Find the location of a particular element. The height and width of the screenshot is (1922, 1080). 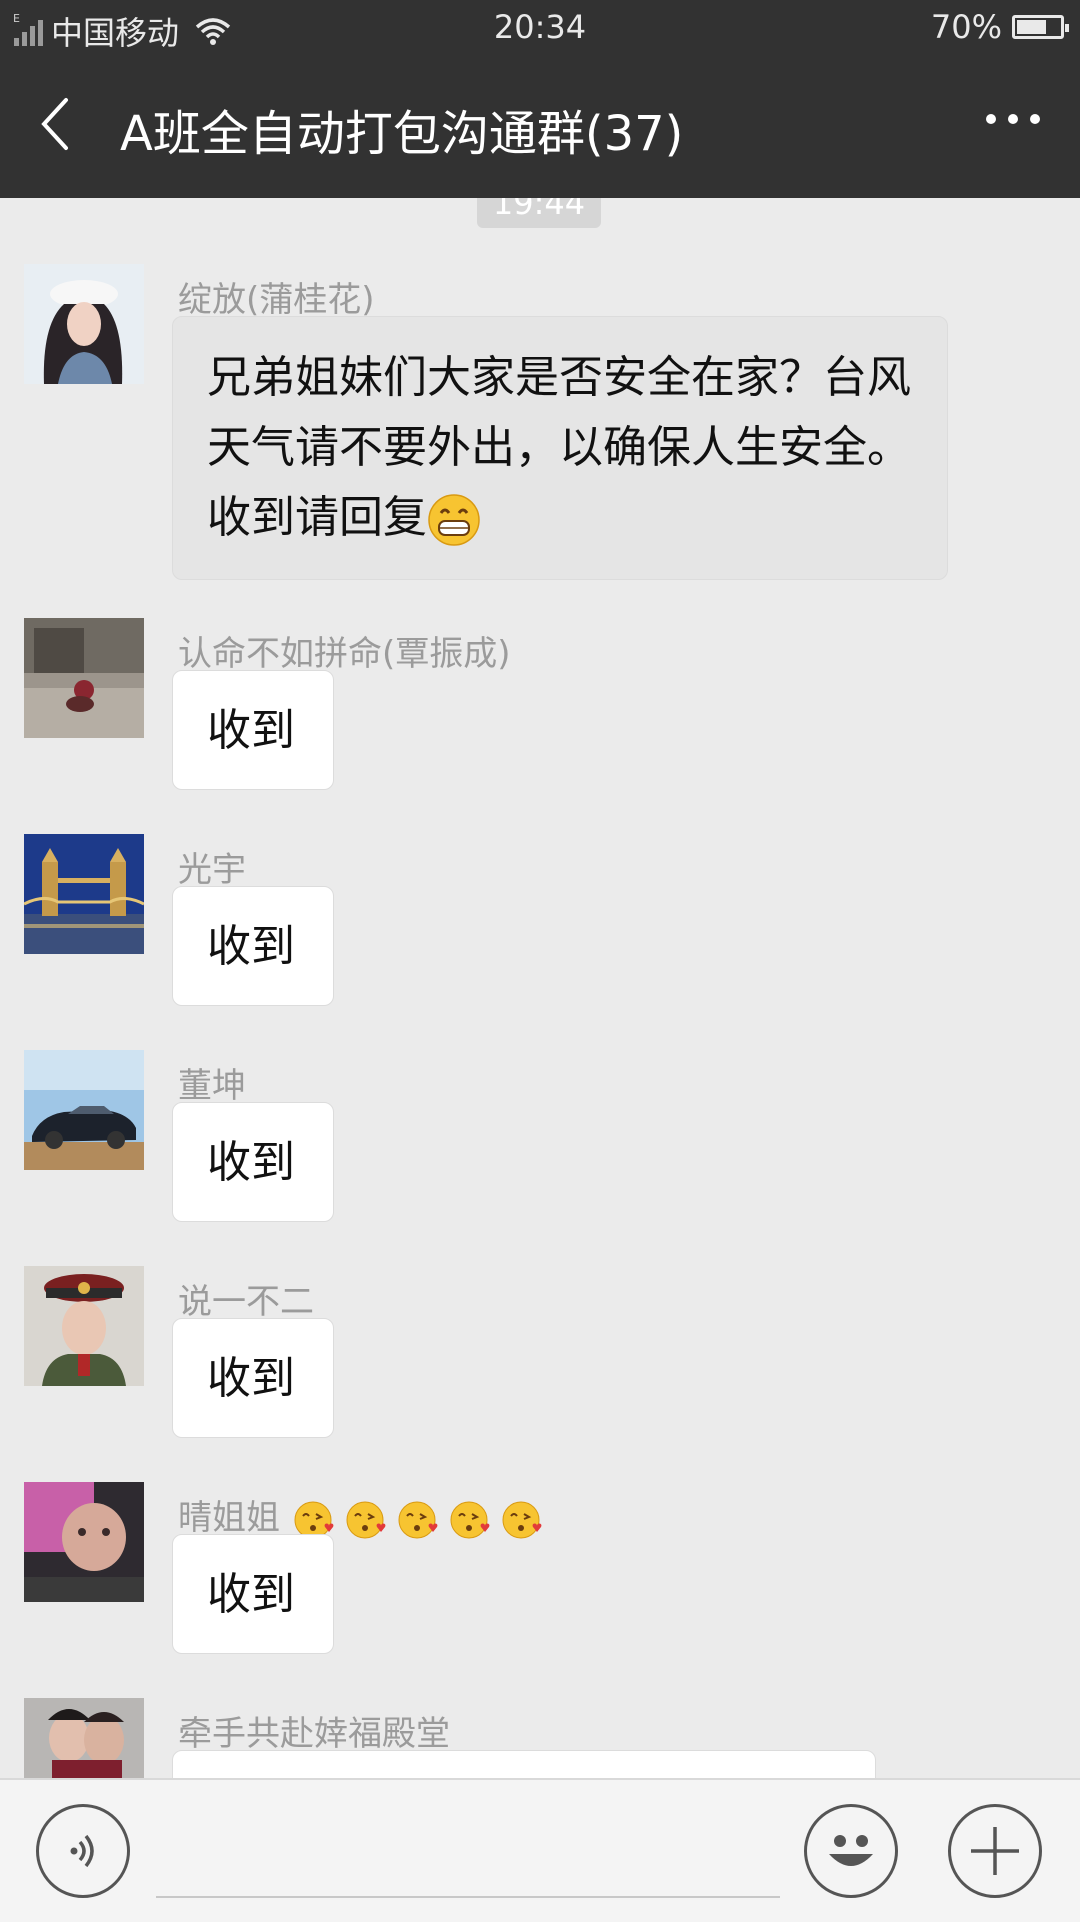

smiley-icon is located at coordinates (851, 1851).